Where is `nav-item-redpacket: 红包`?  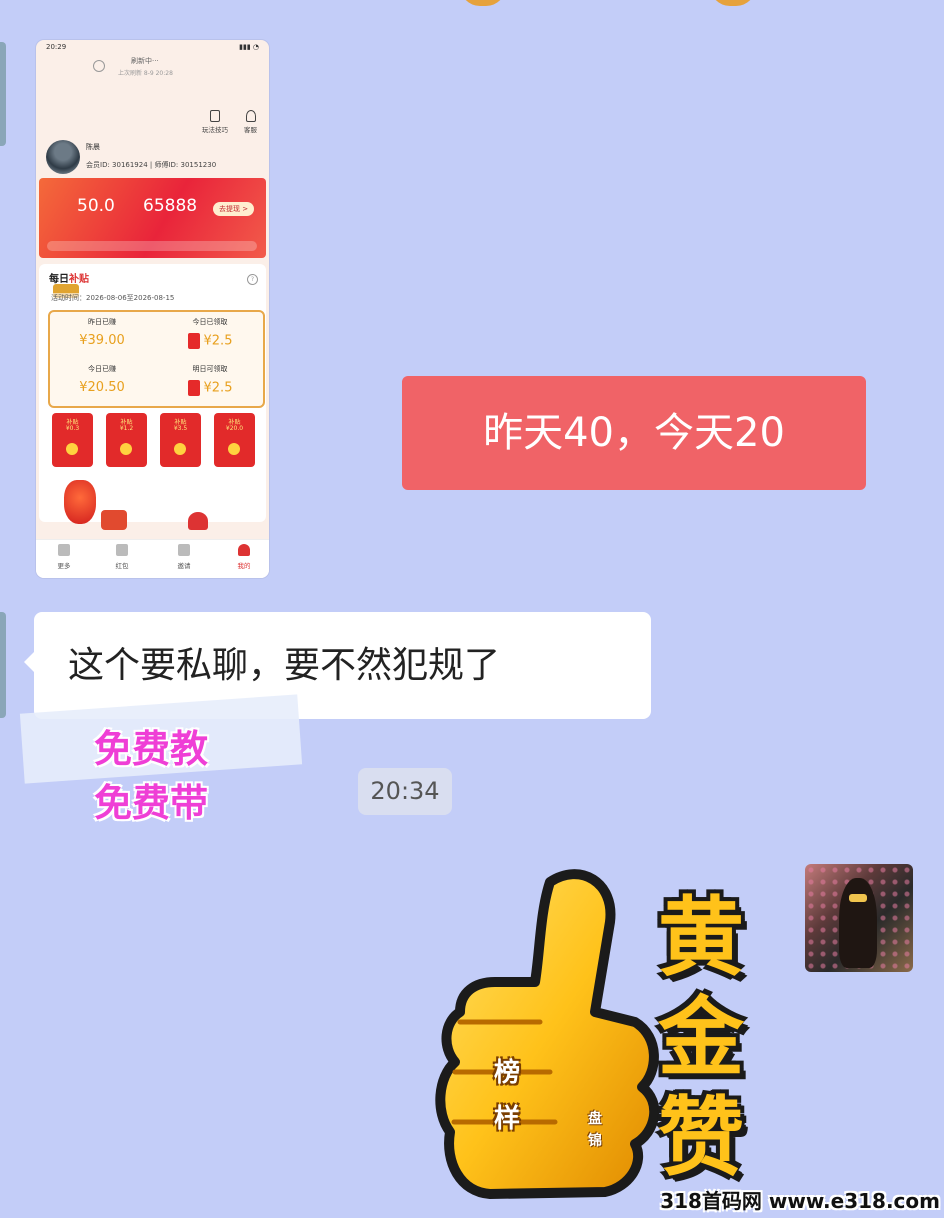 nav-item-redpacket: 红包 is located at coordinates (122, 557).